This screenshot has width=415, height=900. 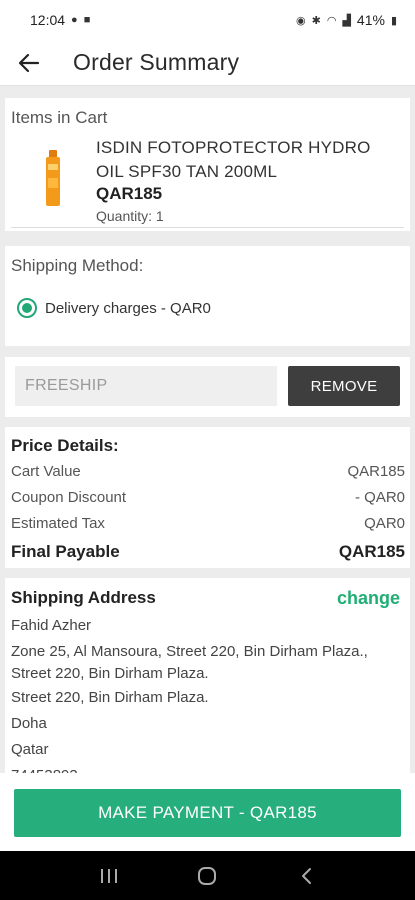 I want to click on product-image, so click(x=53, y=178).